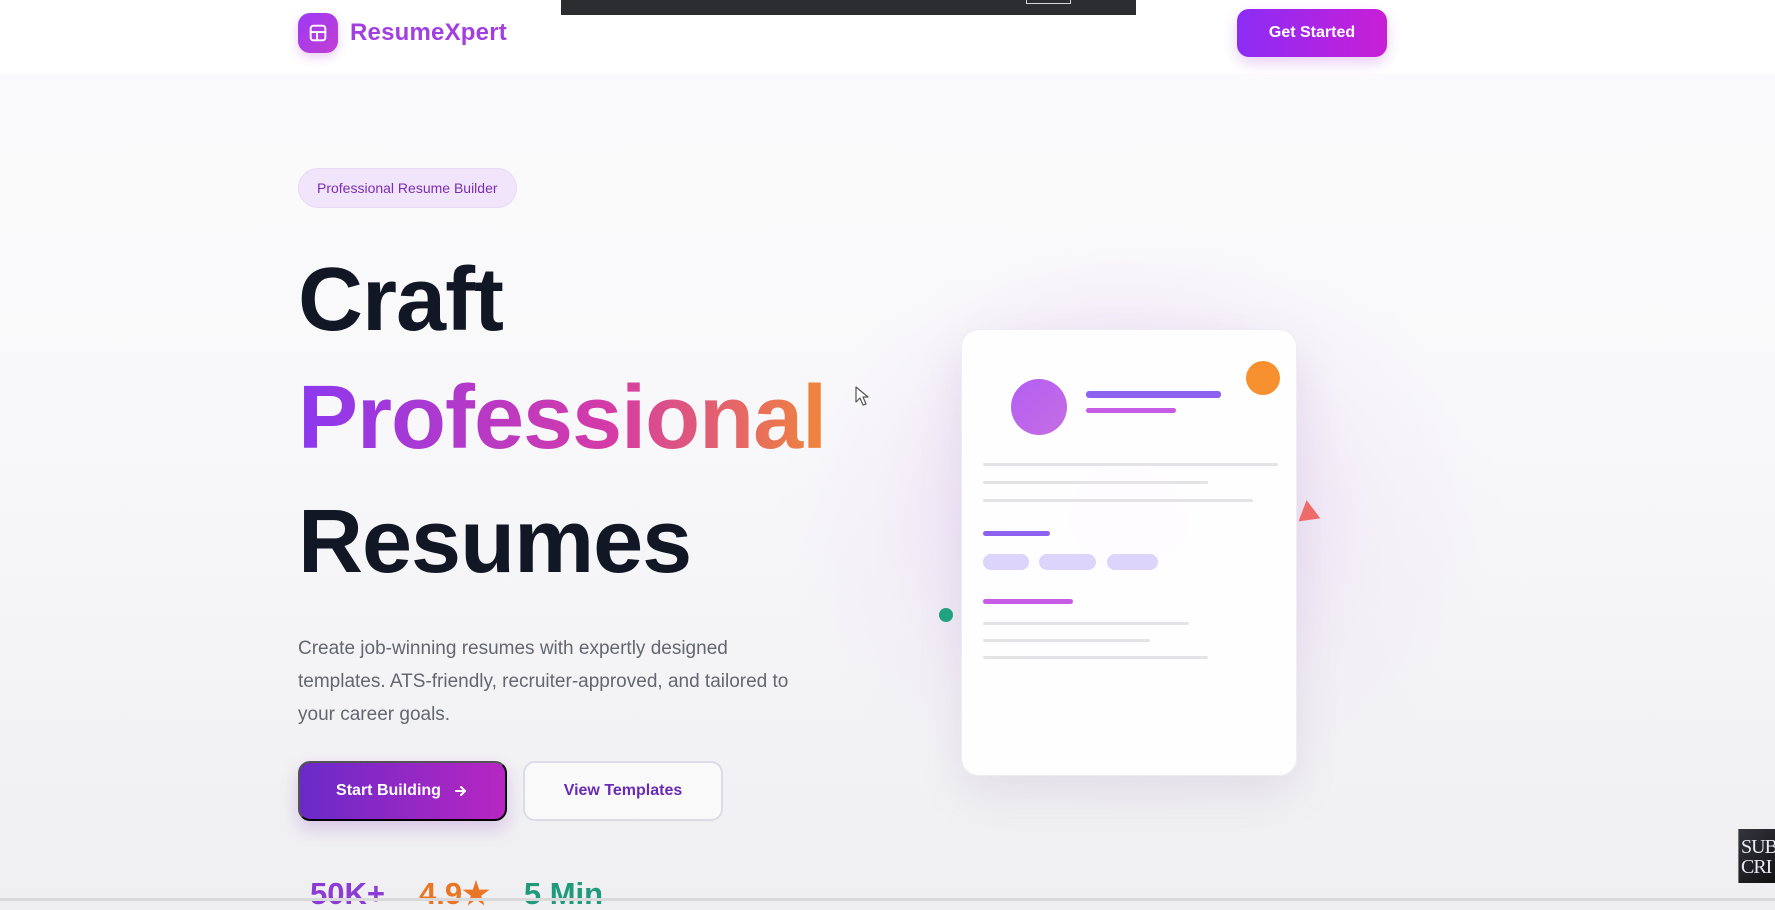 The height and width of the screenshot is (910, 1775). What do you see at coordinates (347, 893) in the screenshot?
I see `stat-users: 50K+` at bounding box center [347, 893].